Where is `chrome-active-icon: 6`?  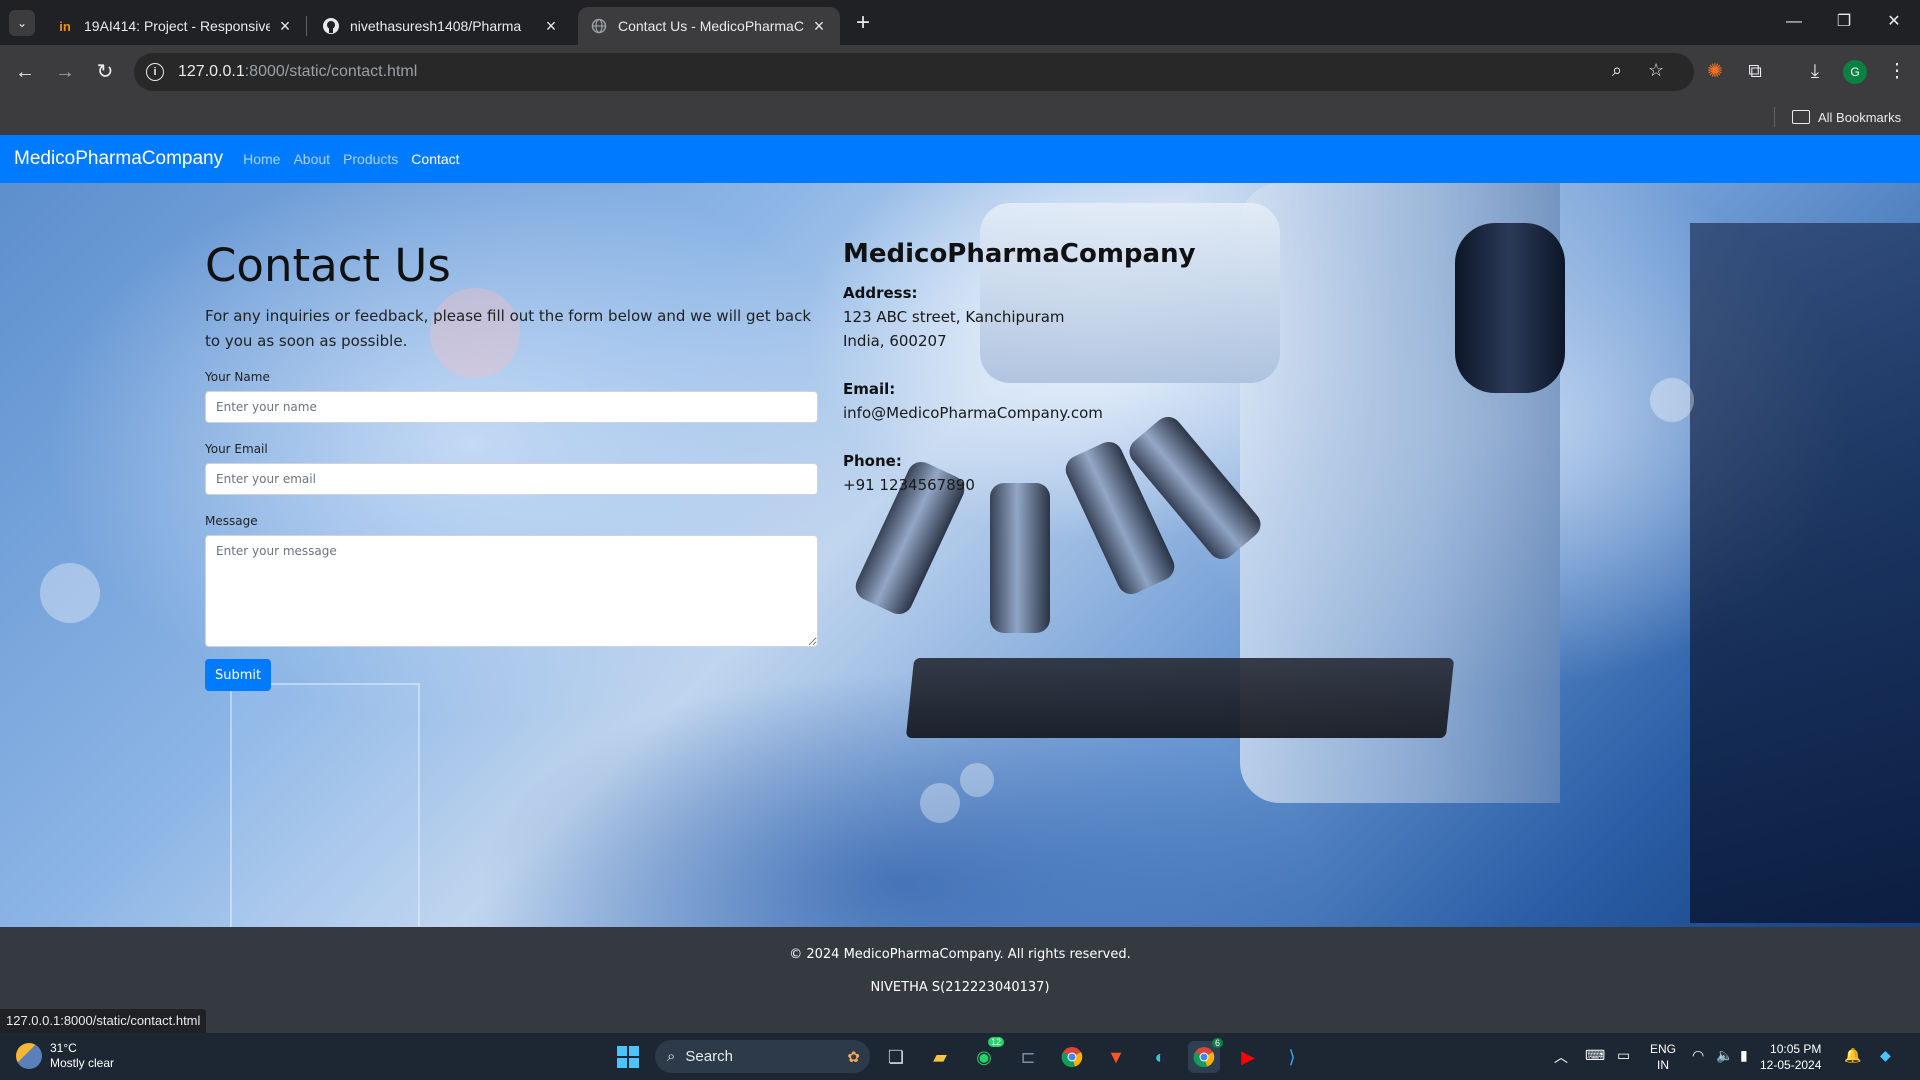
chrome-active-icon: 6 is located at coordinates (1205, 1055).